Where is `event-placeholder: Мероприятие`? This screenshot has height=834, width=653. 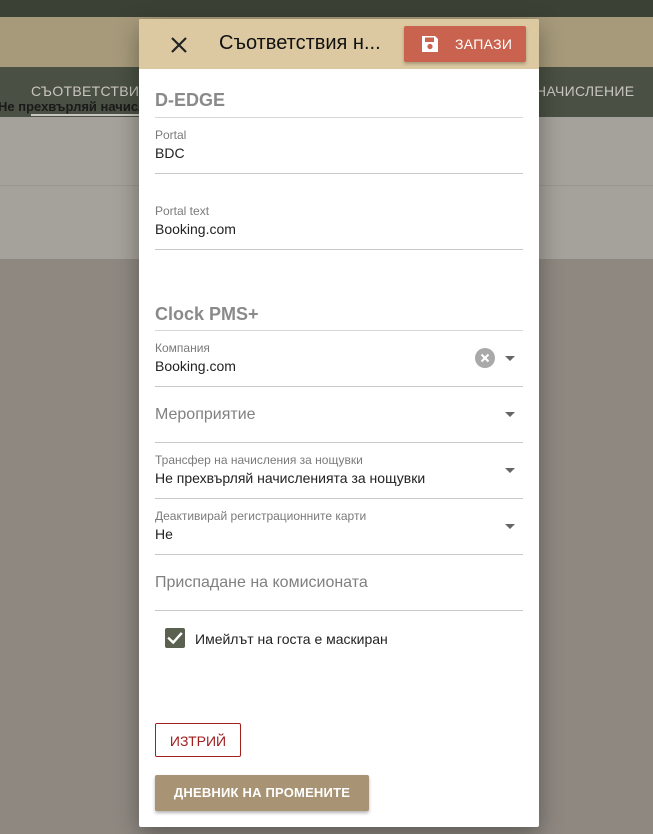
event-placeholder: Мероприятие is located at coordinates (205, 414).